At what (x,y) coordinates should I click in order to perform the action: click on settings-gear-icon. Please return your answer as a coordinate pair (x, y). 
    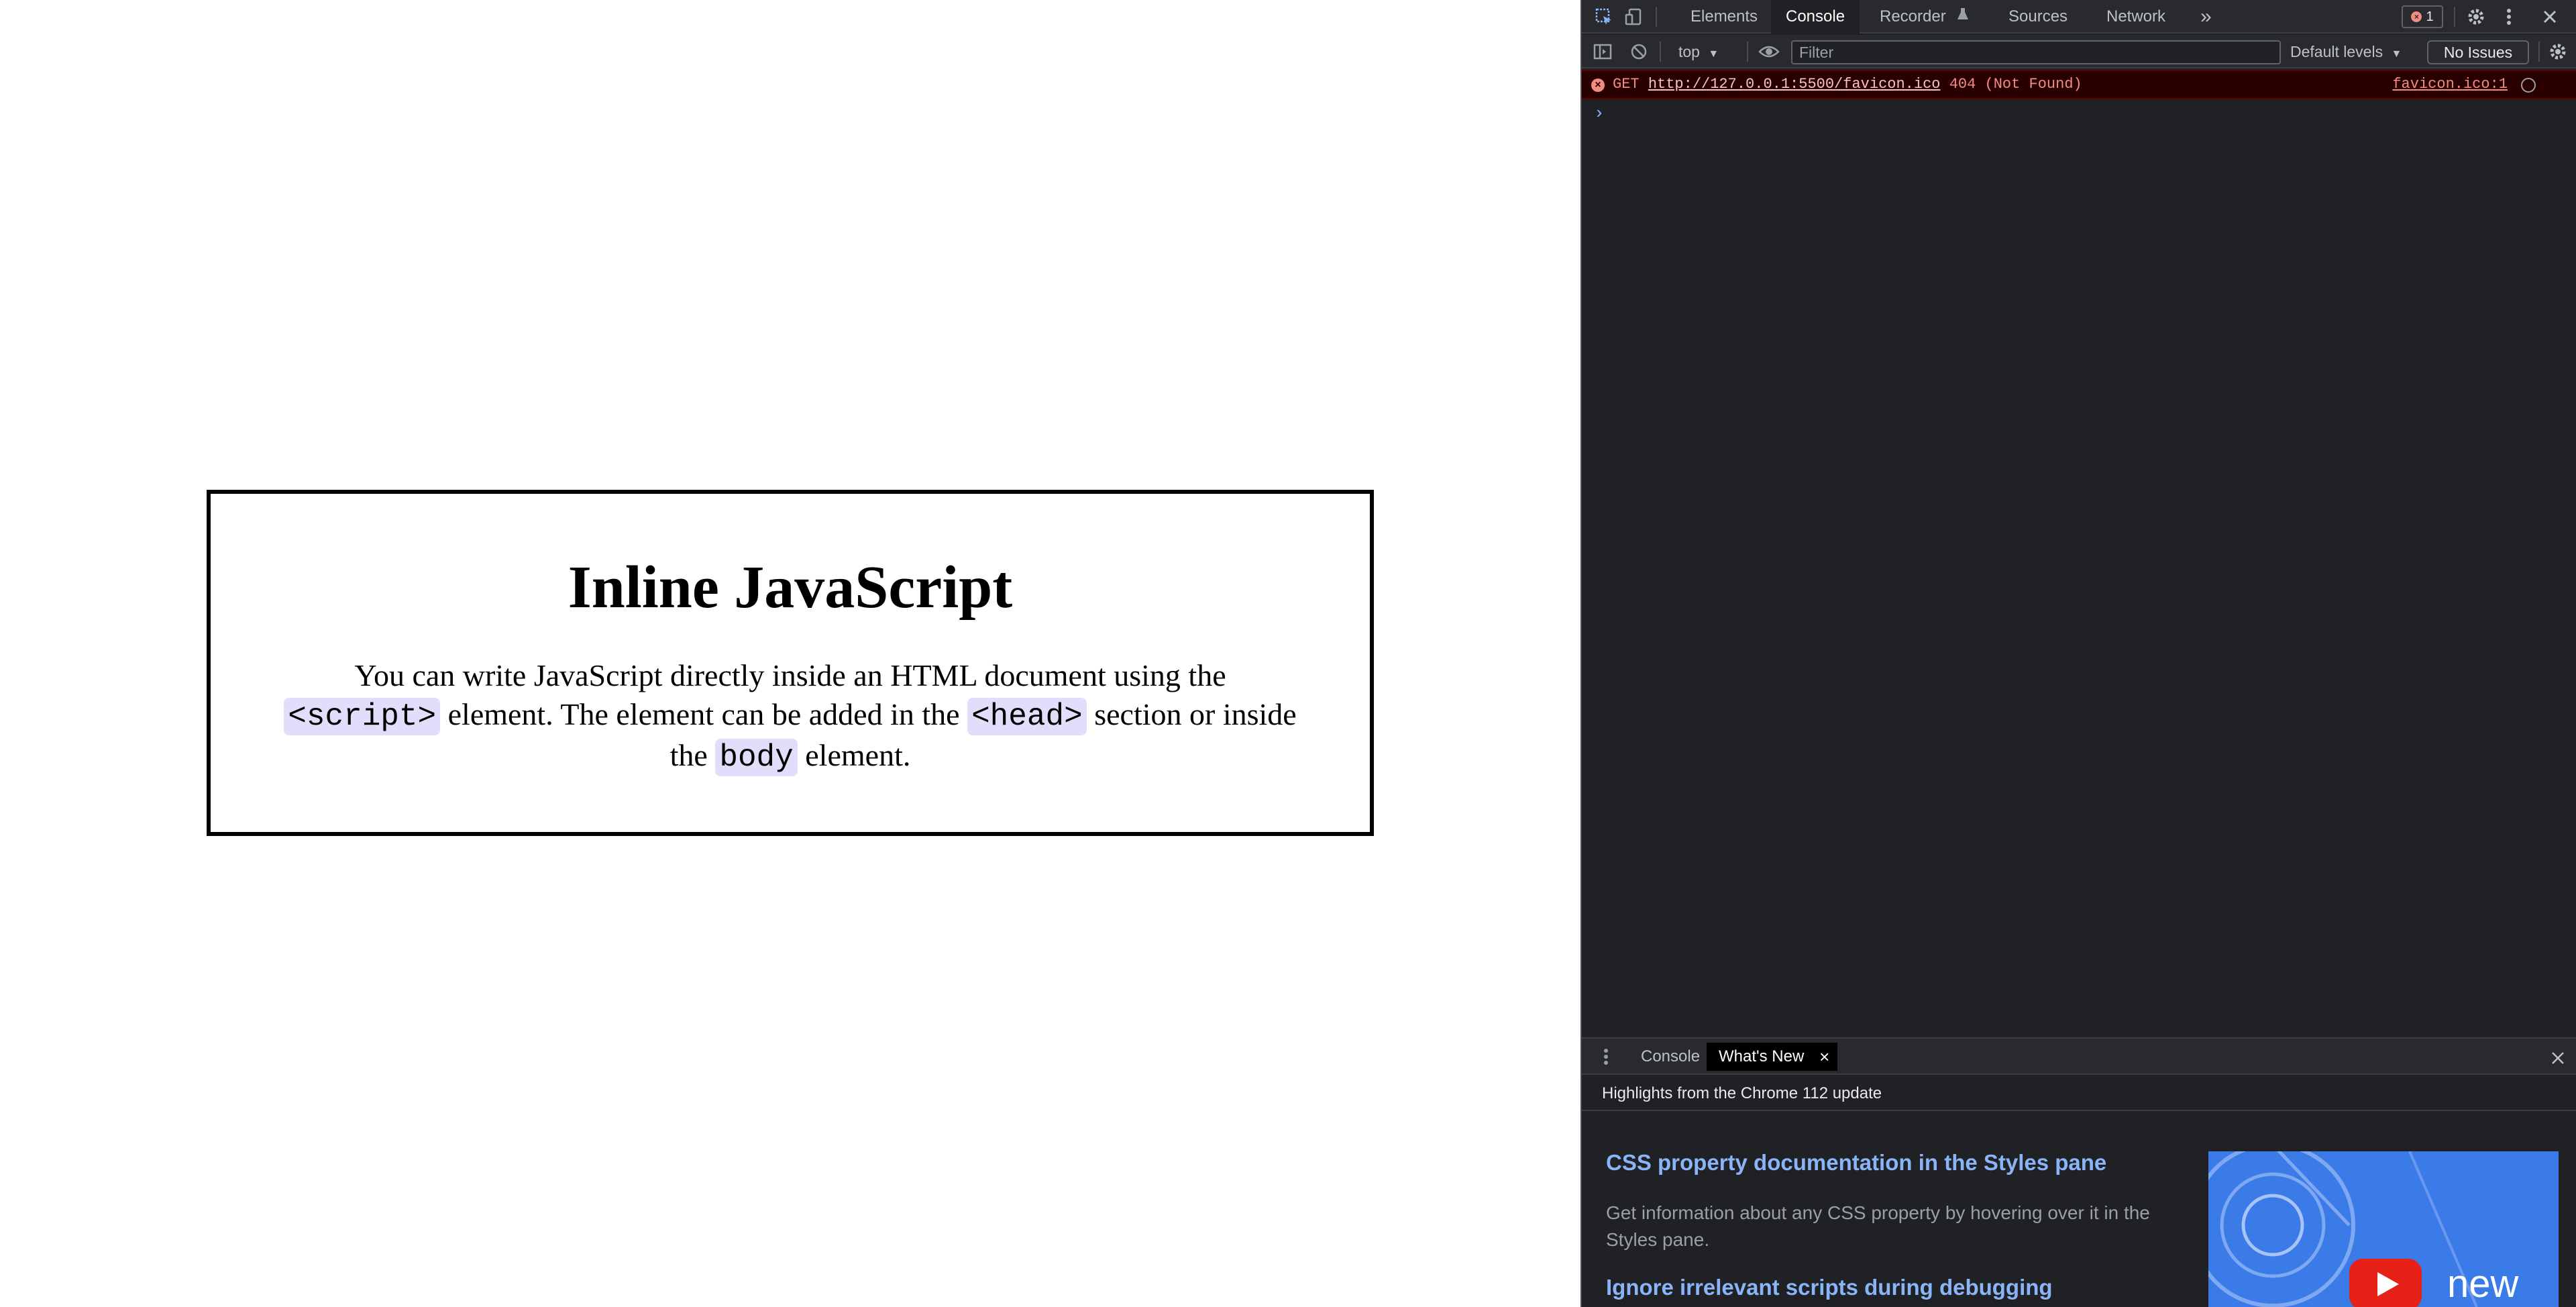
    Looking at the image, I should click on (2476, 17).